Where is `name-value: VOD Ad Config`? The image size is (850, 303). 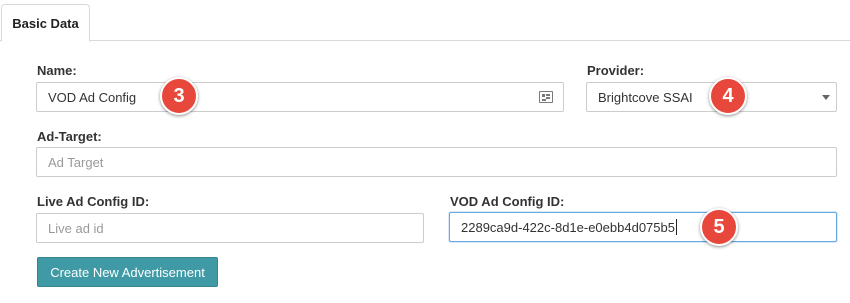 name-value: VOD Ad Config is located at coordinates (92, 97).